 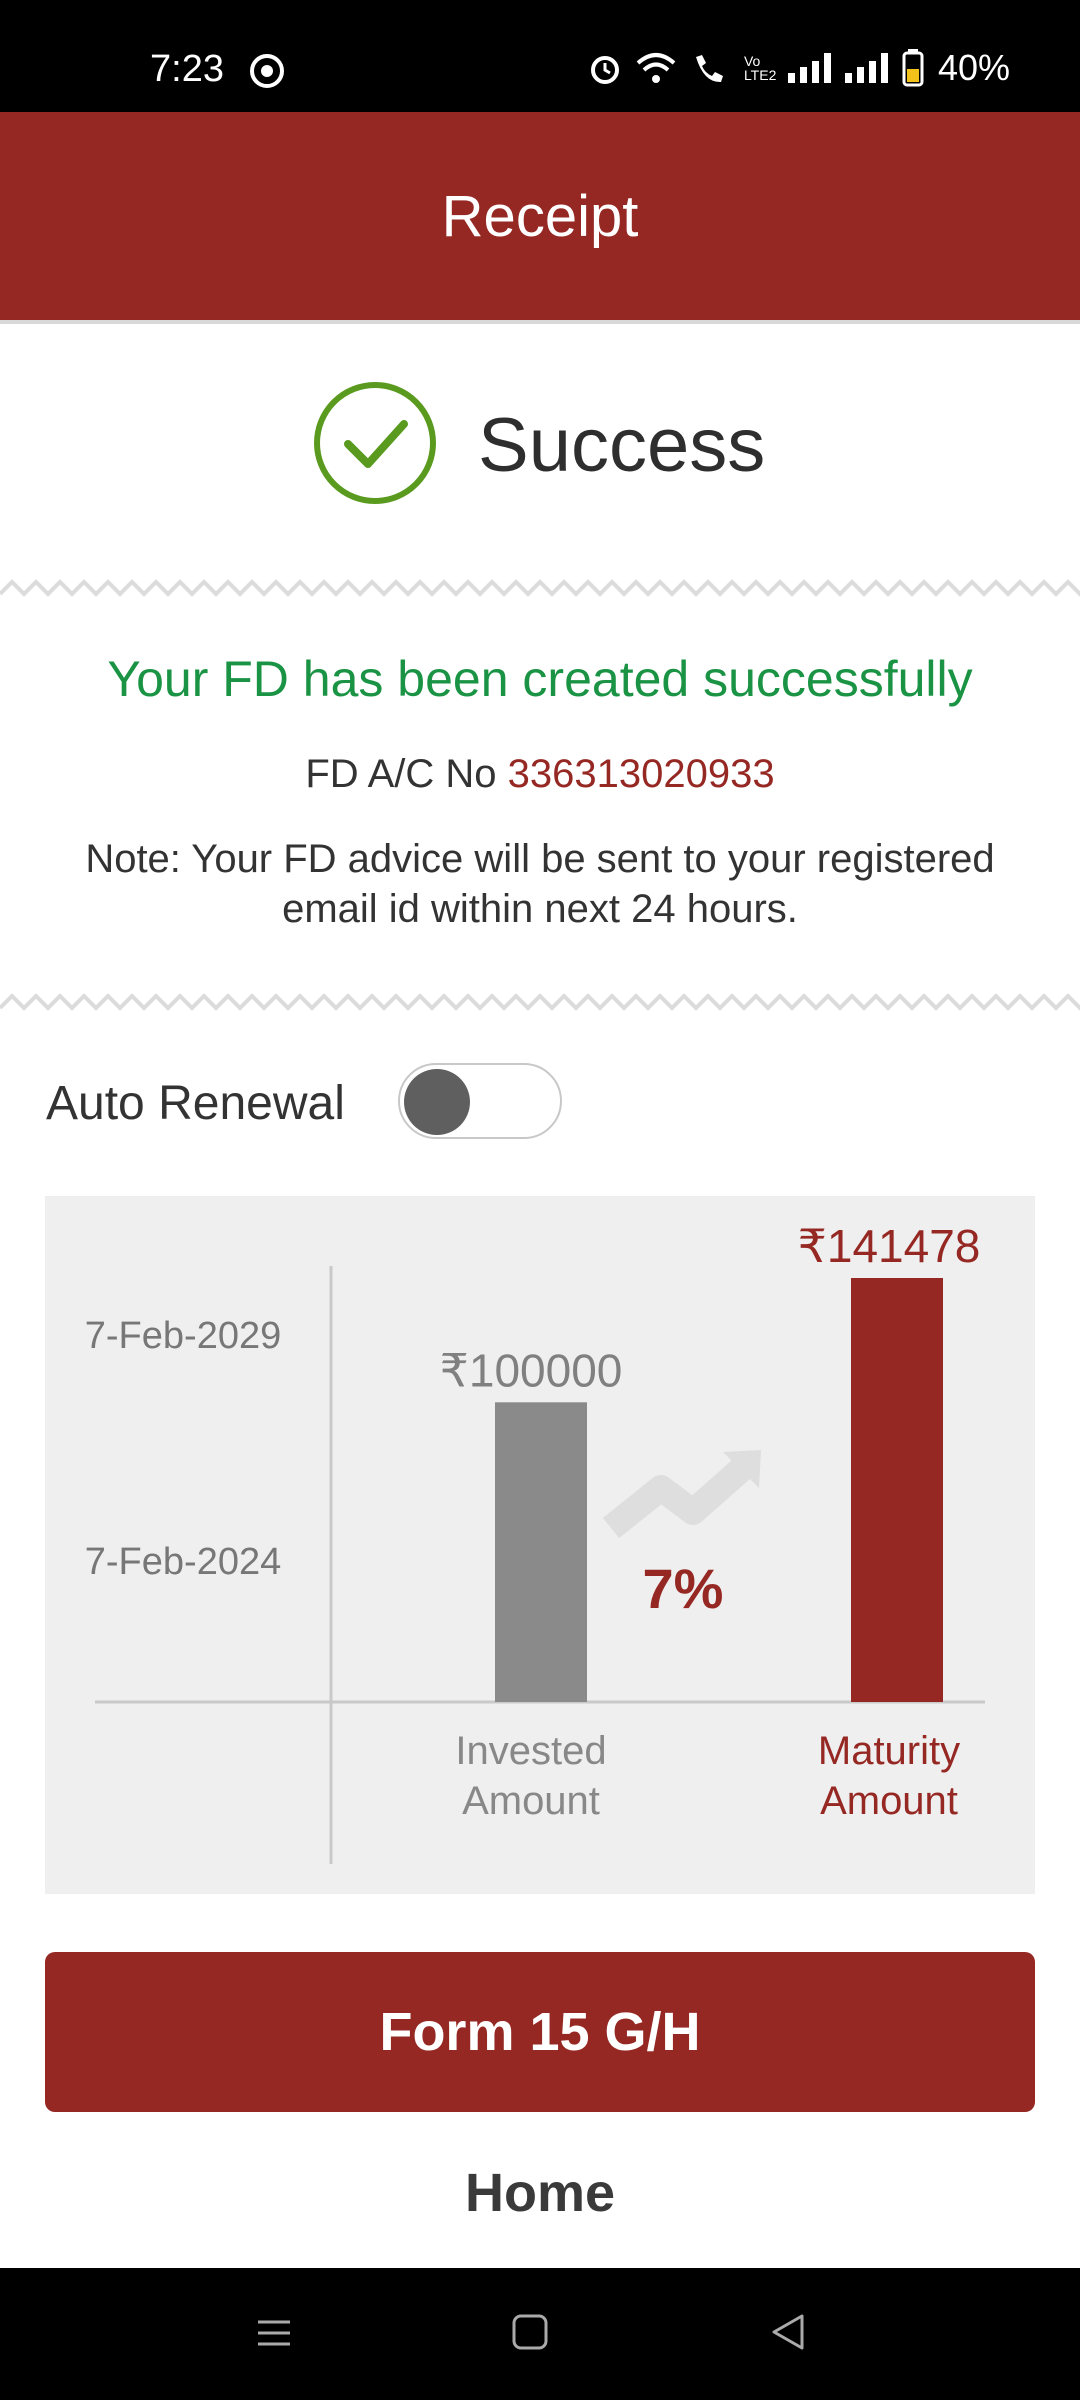 What do you see at coordinates (889, 1751) in the screenshot?
I see `x-label-maturity-line1: Maturity` at bounding box center [889, 1751].